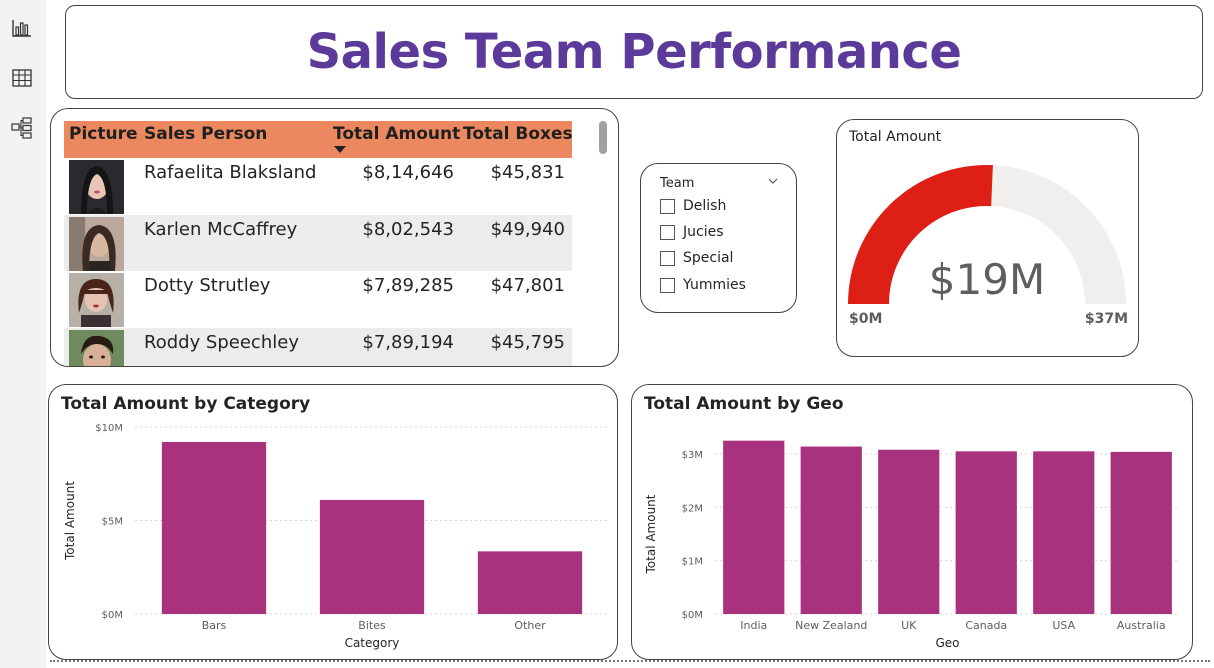  I want to click on bar-other, so click(530, 582).